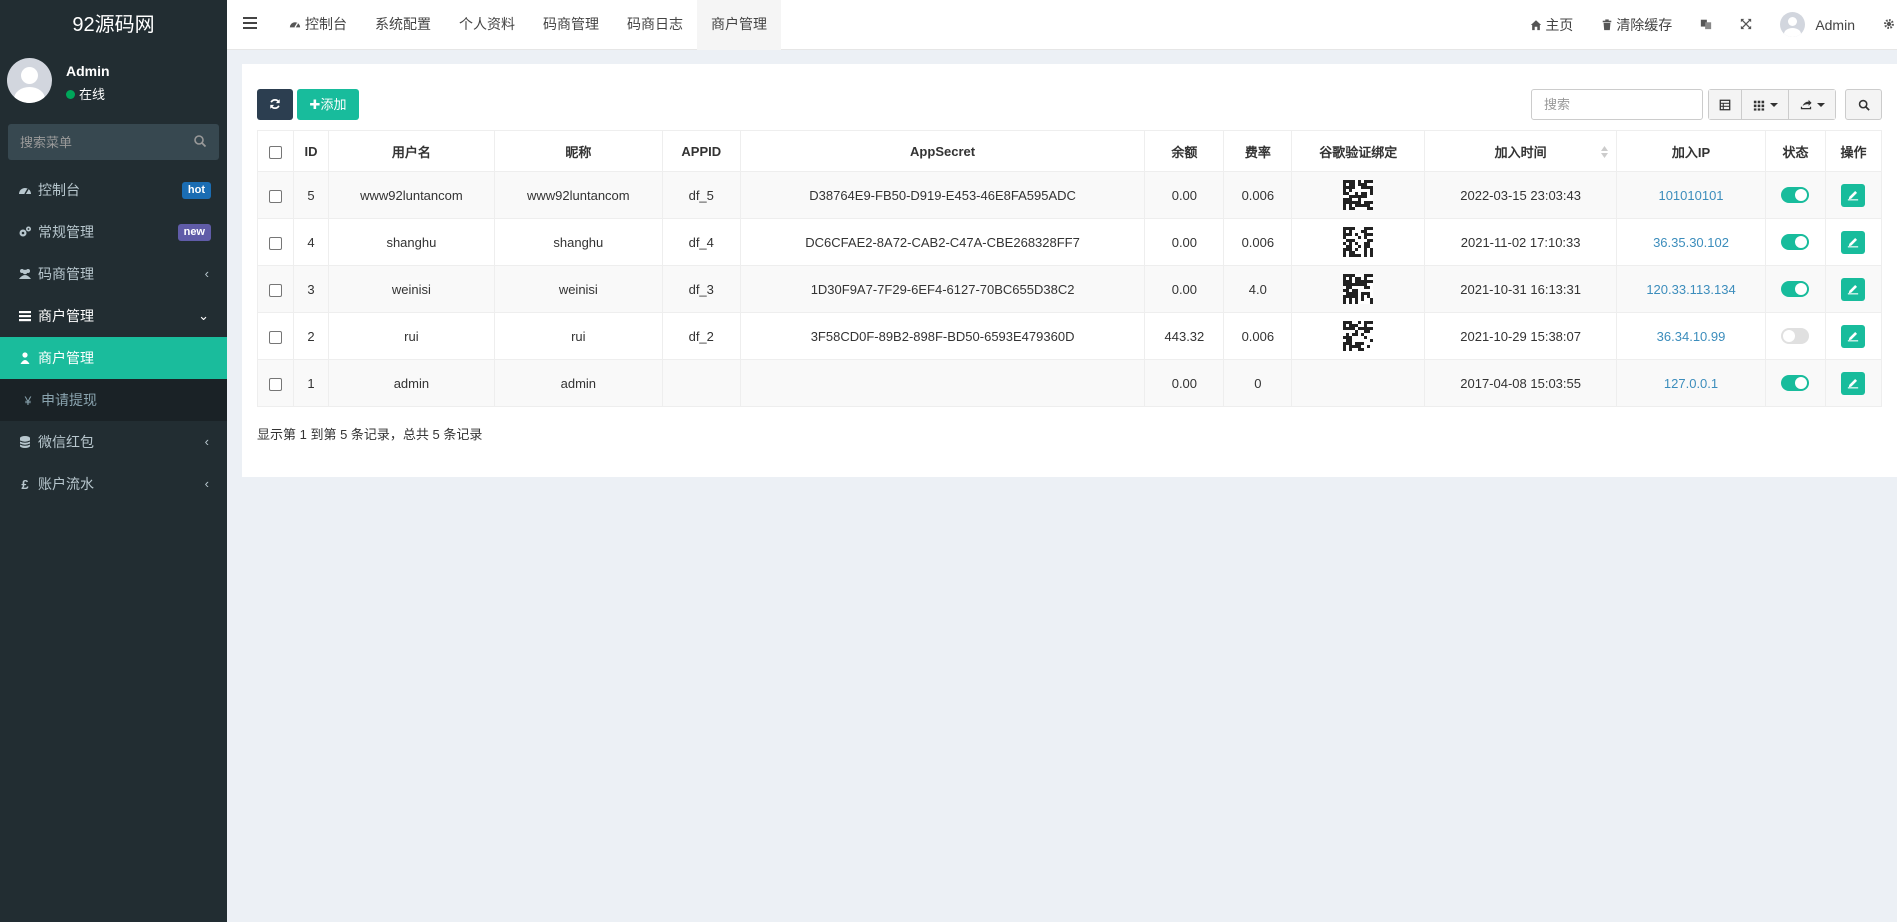 This screenshot has width=1897, height=922. What do you see at coordinates (113, 484) in the screenshot?
I see `sidebar-item-account-flow: £ 账户流水 ‹` at bounding box center [113, 484].